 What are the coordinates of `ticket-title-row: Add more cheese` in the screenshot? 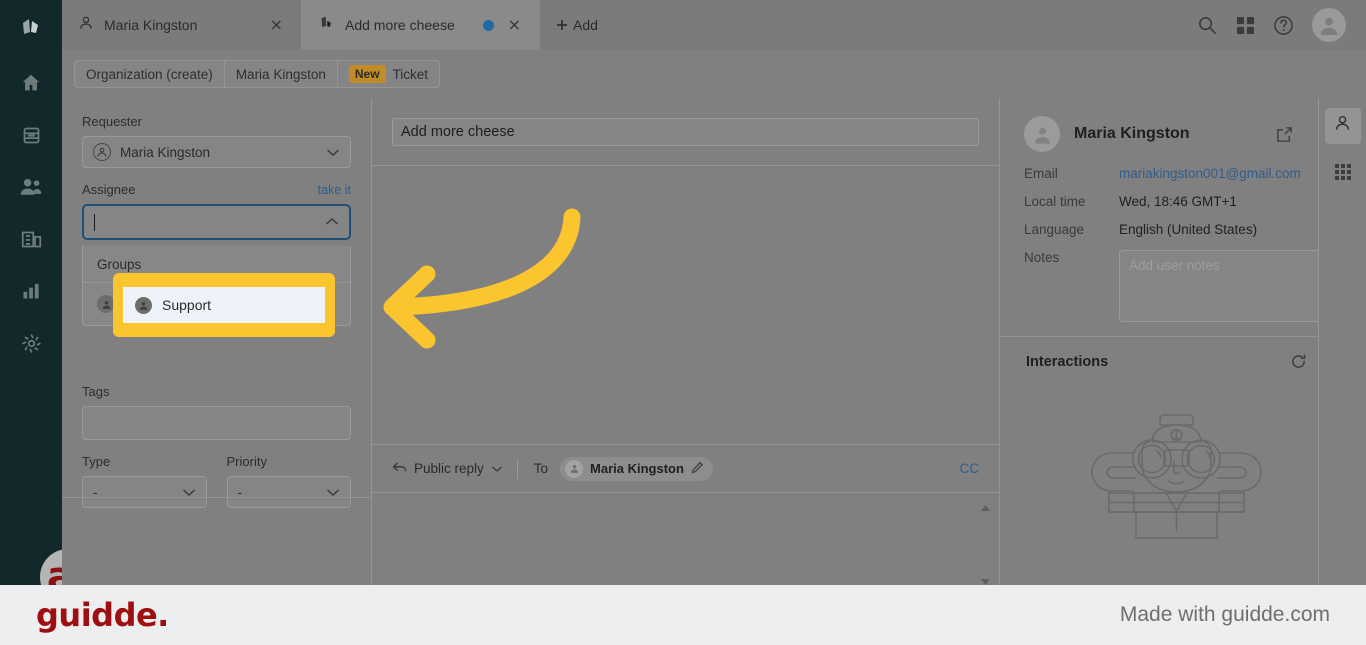 It's located at (685, 132).